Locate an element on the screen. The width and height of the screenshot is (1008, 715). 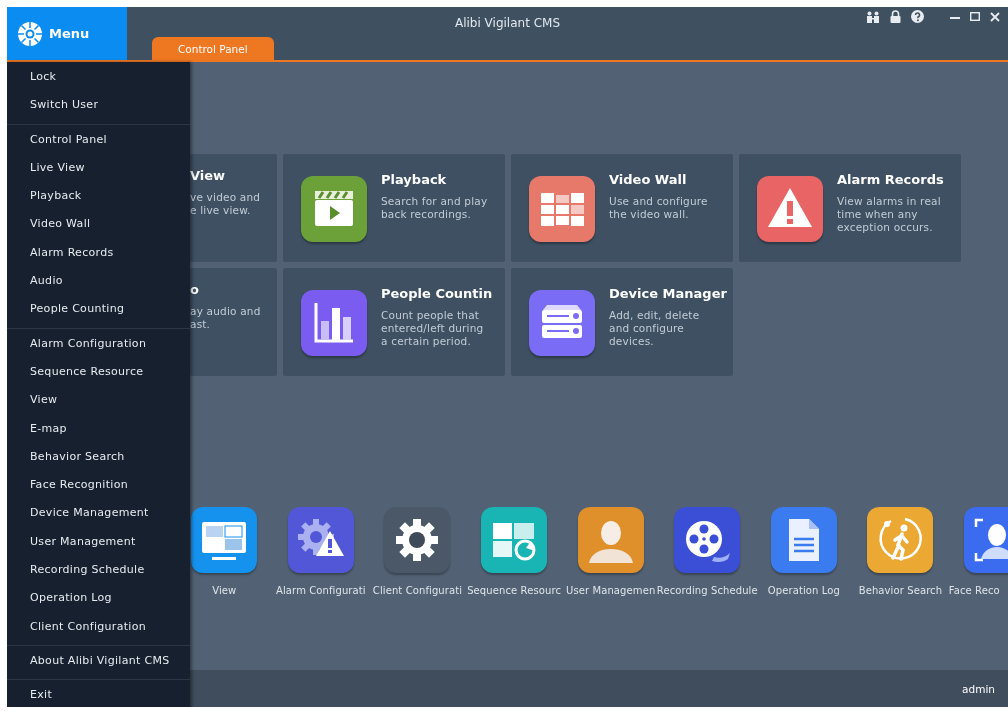
tile-label: User Managemen is located at coordinates (611, 590).